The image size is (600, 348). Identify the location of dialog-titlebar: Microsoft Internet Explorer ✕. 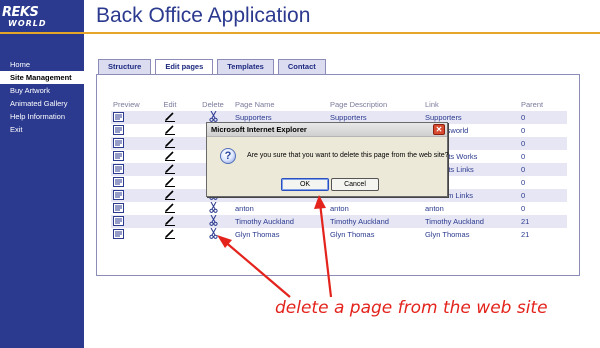
(327, 130).